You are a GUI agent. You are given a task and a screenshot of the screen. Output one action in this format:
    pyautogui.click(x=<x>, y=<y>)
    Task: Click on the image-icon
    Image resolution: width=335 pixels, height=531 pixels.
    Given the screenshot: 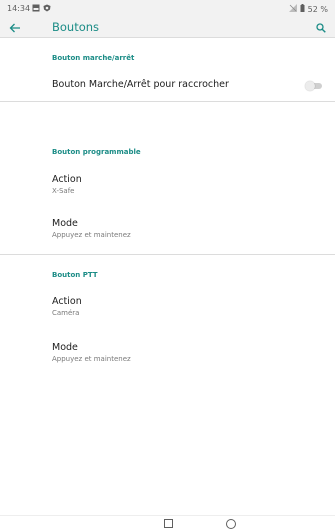 What is the action you would take?
    pyautogui.click(x=36, y=9)
    